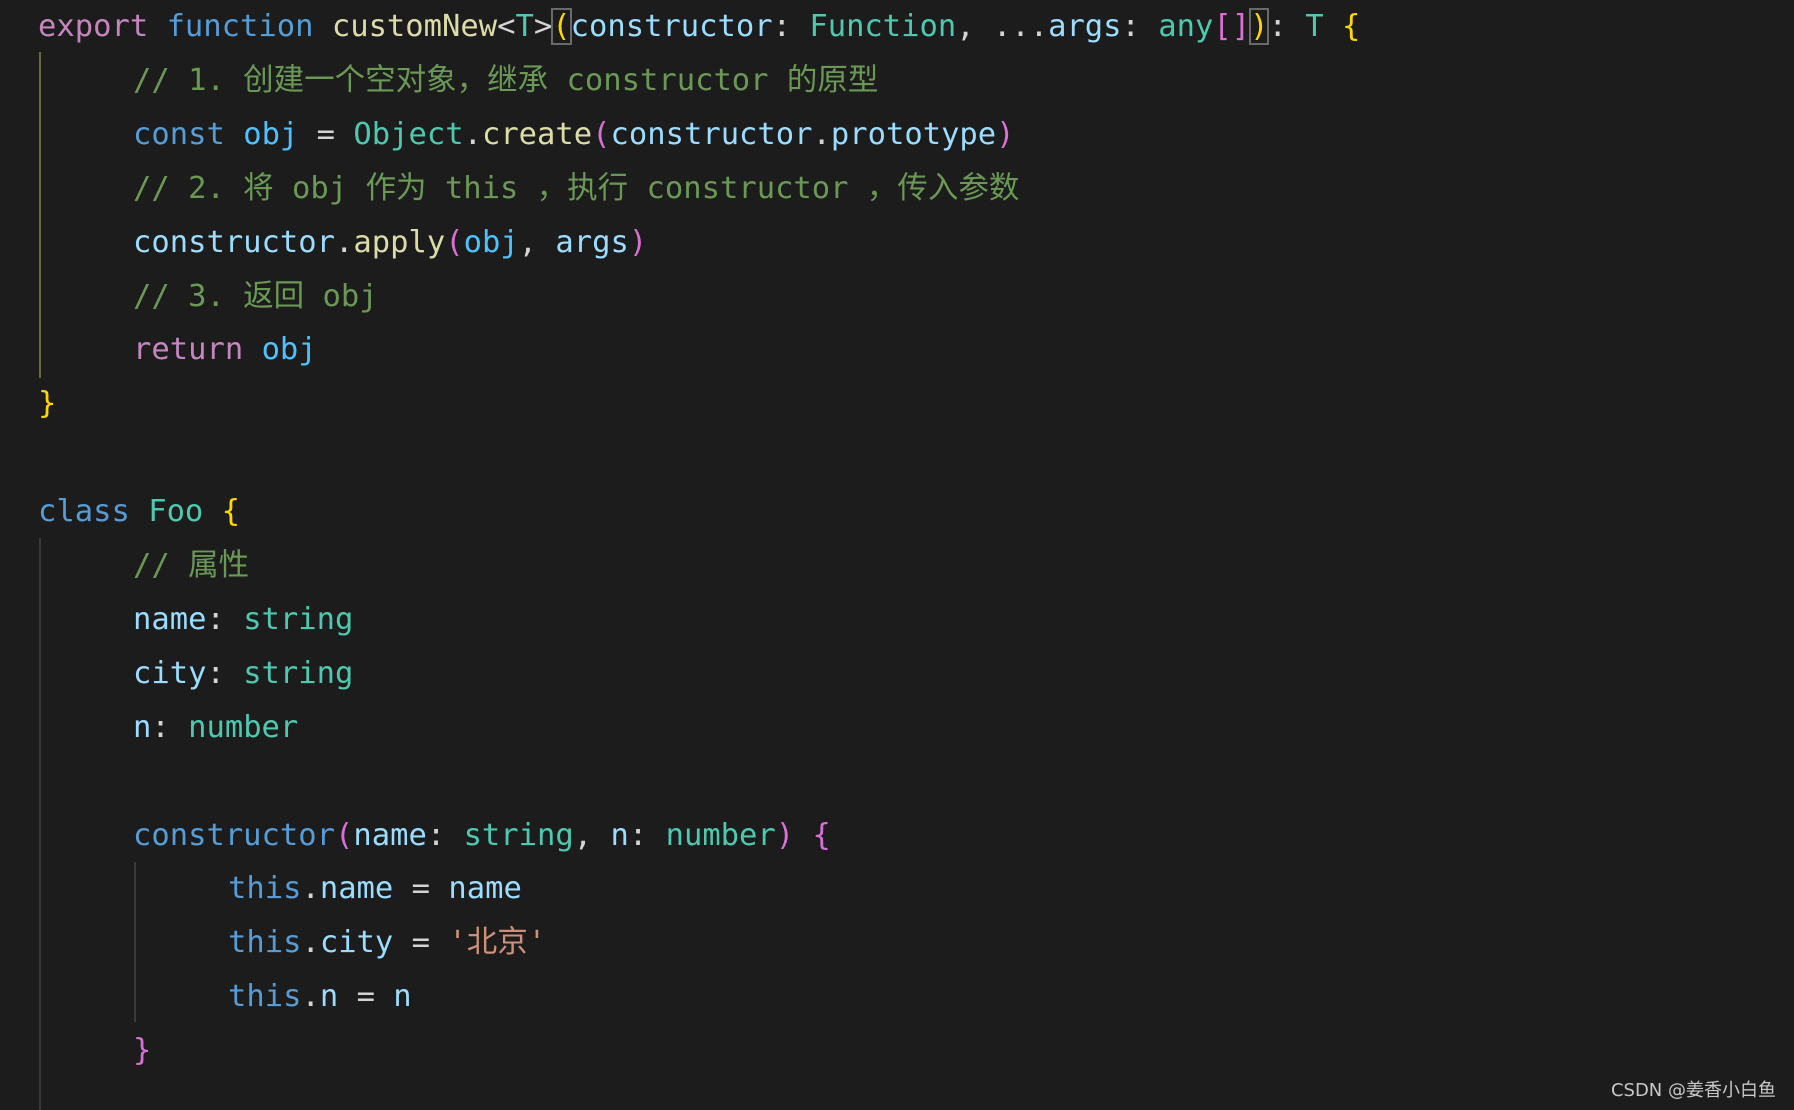 This screenshot has width=1794, height=1110. Describe the element at coordinates (179, 134) in the screenshot. I see `code-token: const` at that location.